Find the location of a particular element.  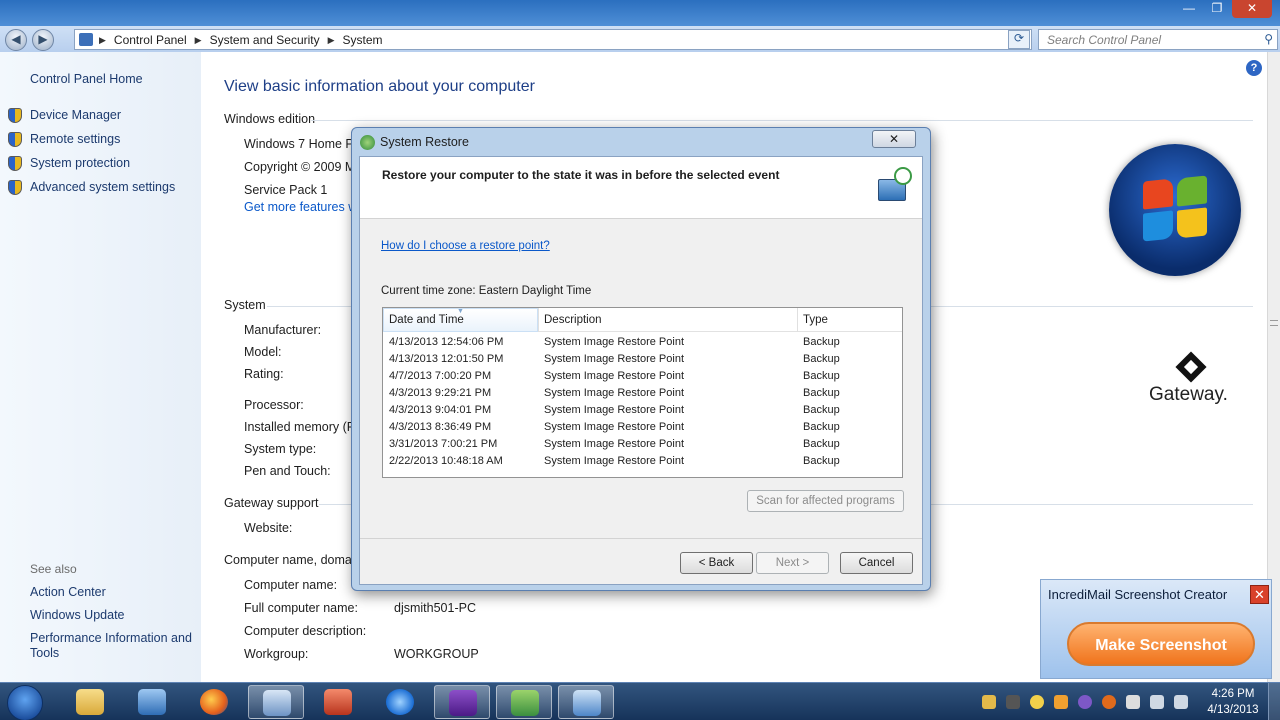

taskbar-explorer is located at coordinates (90, 702).